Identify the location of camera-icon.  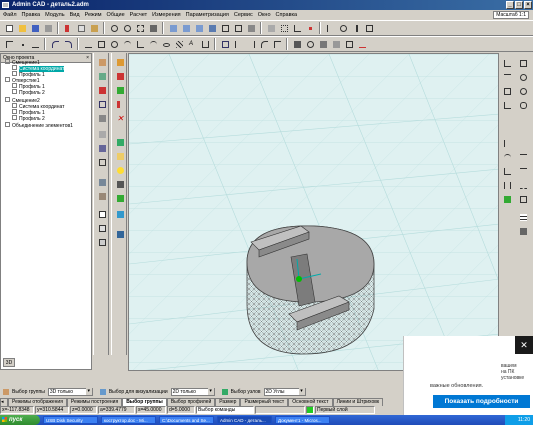
(120, 184).